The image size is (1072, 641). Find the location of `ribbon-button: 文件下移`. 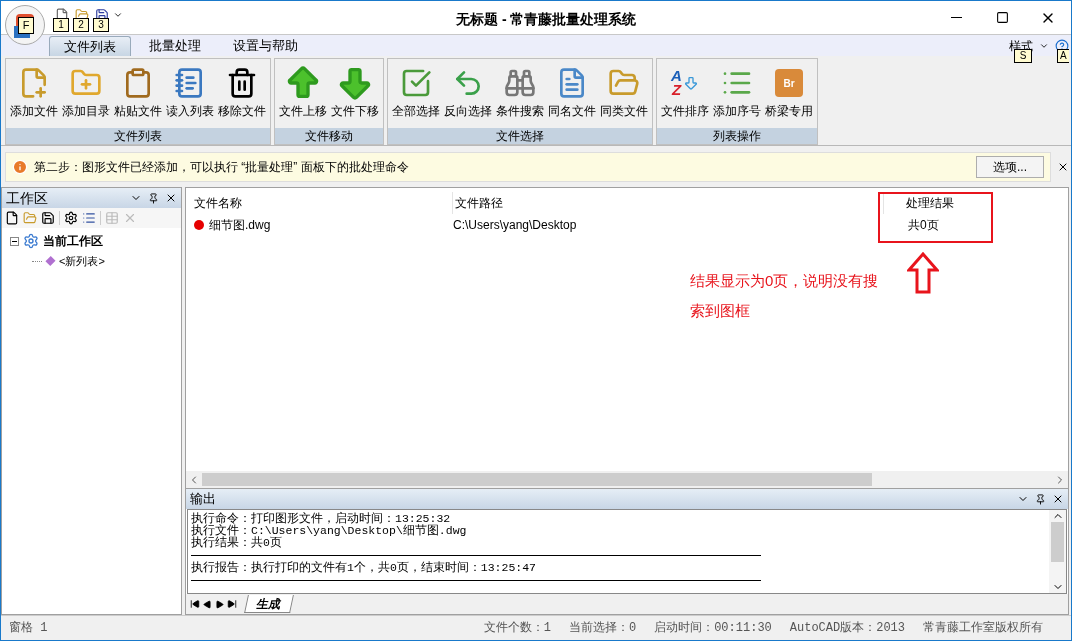

ribbon-button: 文件下移 is located at coordinates (355, 95).